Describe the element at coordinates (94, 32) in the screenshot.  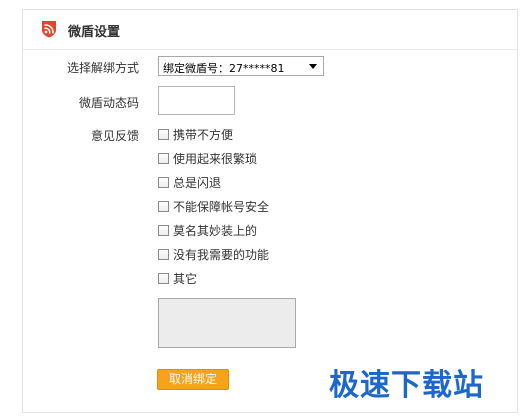
I see `page-title: 微盾设置` at that location.